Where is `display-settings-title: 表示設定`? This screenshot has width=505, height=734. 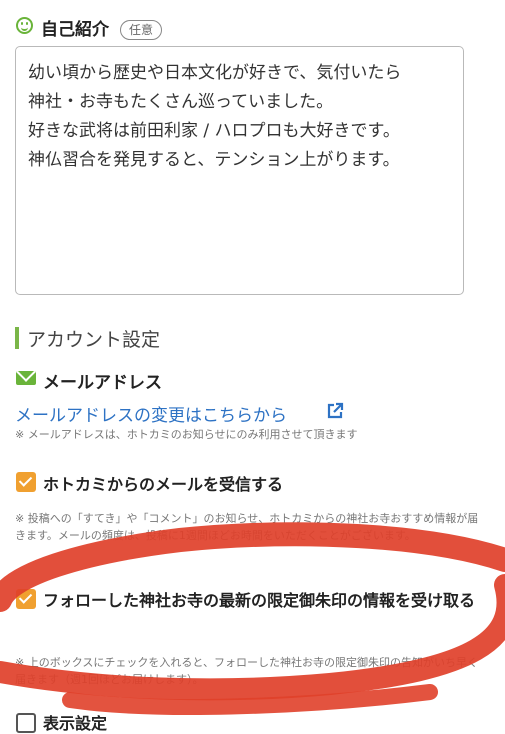
display-settings-title: 表示設定 is located at coordinates (75, 723).